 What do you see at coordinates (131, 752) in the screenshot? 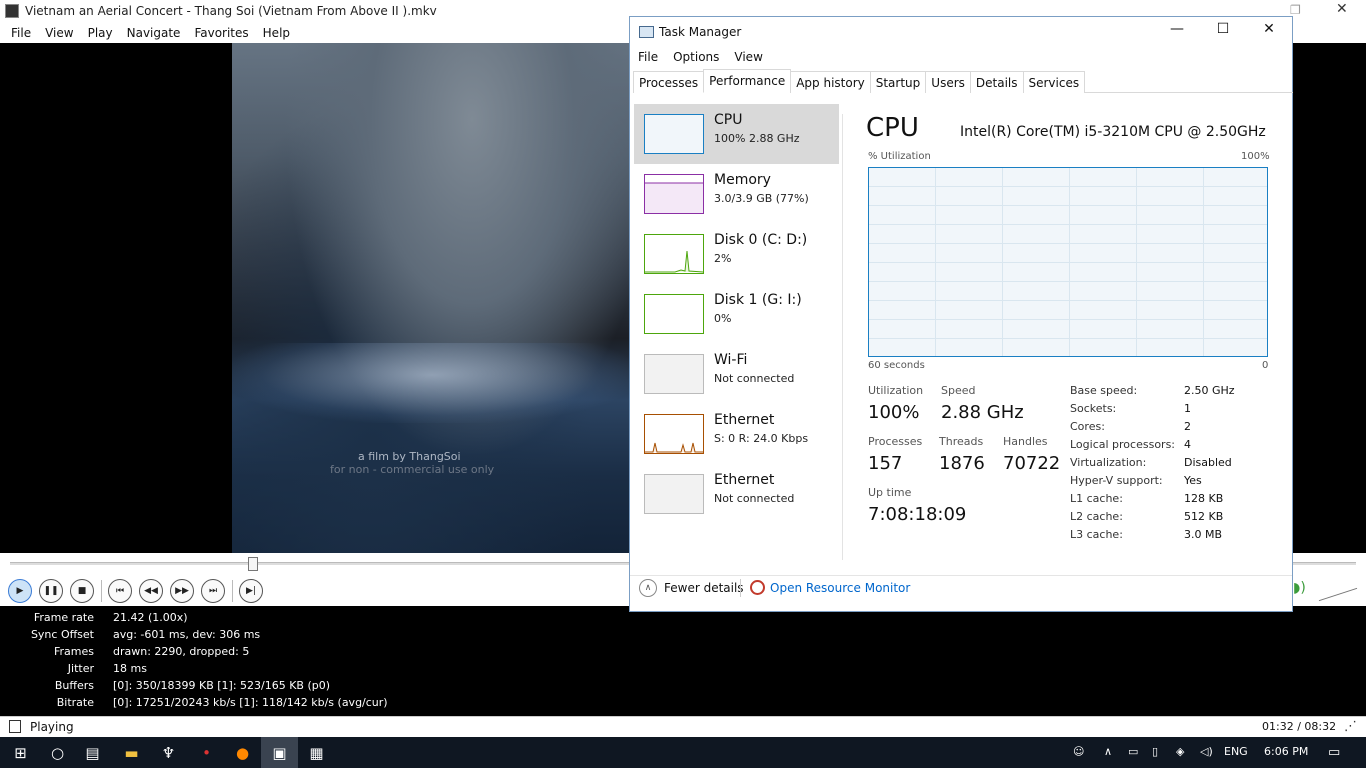
I see `file-explorer-icon: ▬` at bounding box center [131, 752].